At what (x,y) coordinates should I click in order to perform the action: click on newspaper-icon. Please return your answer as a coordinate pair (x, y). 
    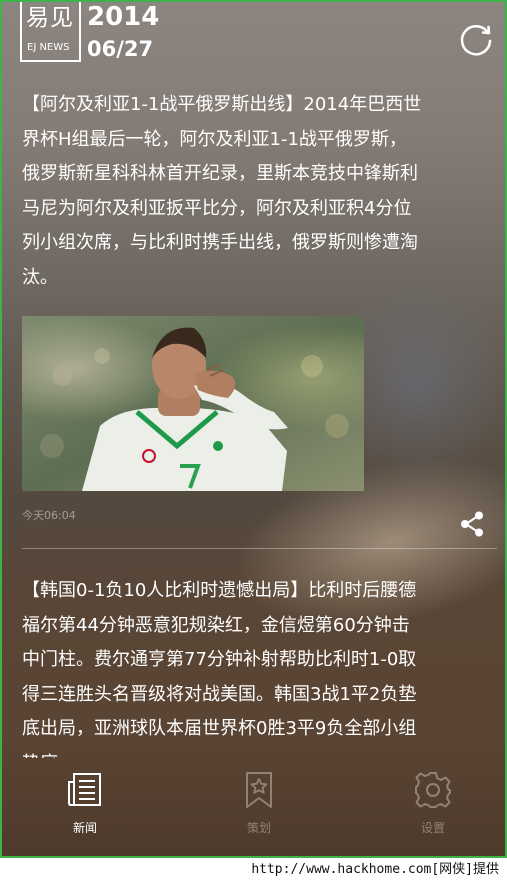
    Looking at the image, I should click on (84, 789).